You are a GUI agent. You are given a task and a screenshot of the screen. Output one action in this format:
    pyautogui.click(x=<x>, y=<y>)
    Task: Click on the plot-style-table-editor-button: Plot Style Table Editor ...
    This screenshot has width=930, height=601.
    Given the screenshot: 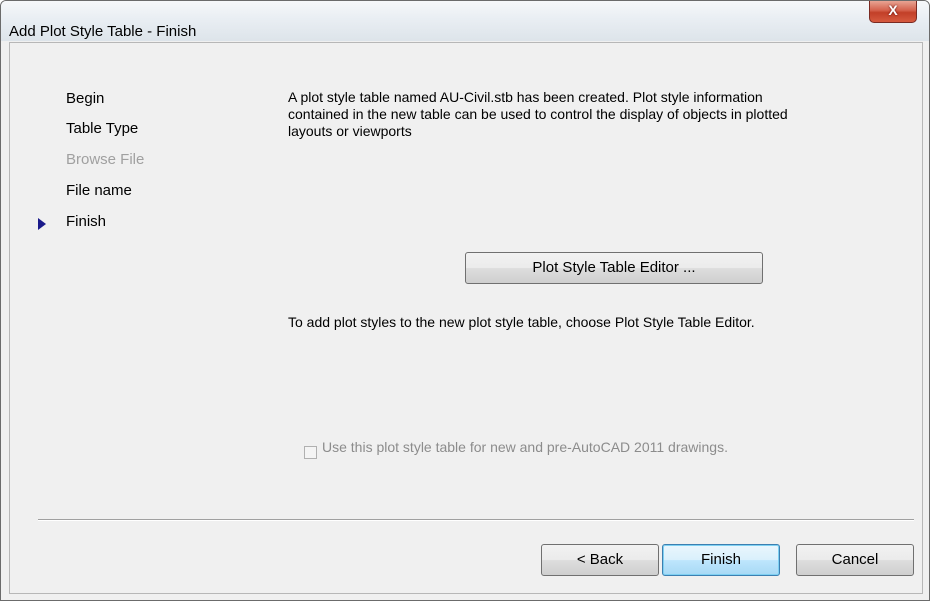 What is the action you would take?
    pyautogui.click(x=614, y=268)
    